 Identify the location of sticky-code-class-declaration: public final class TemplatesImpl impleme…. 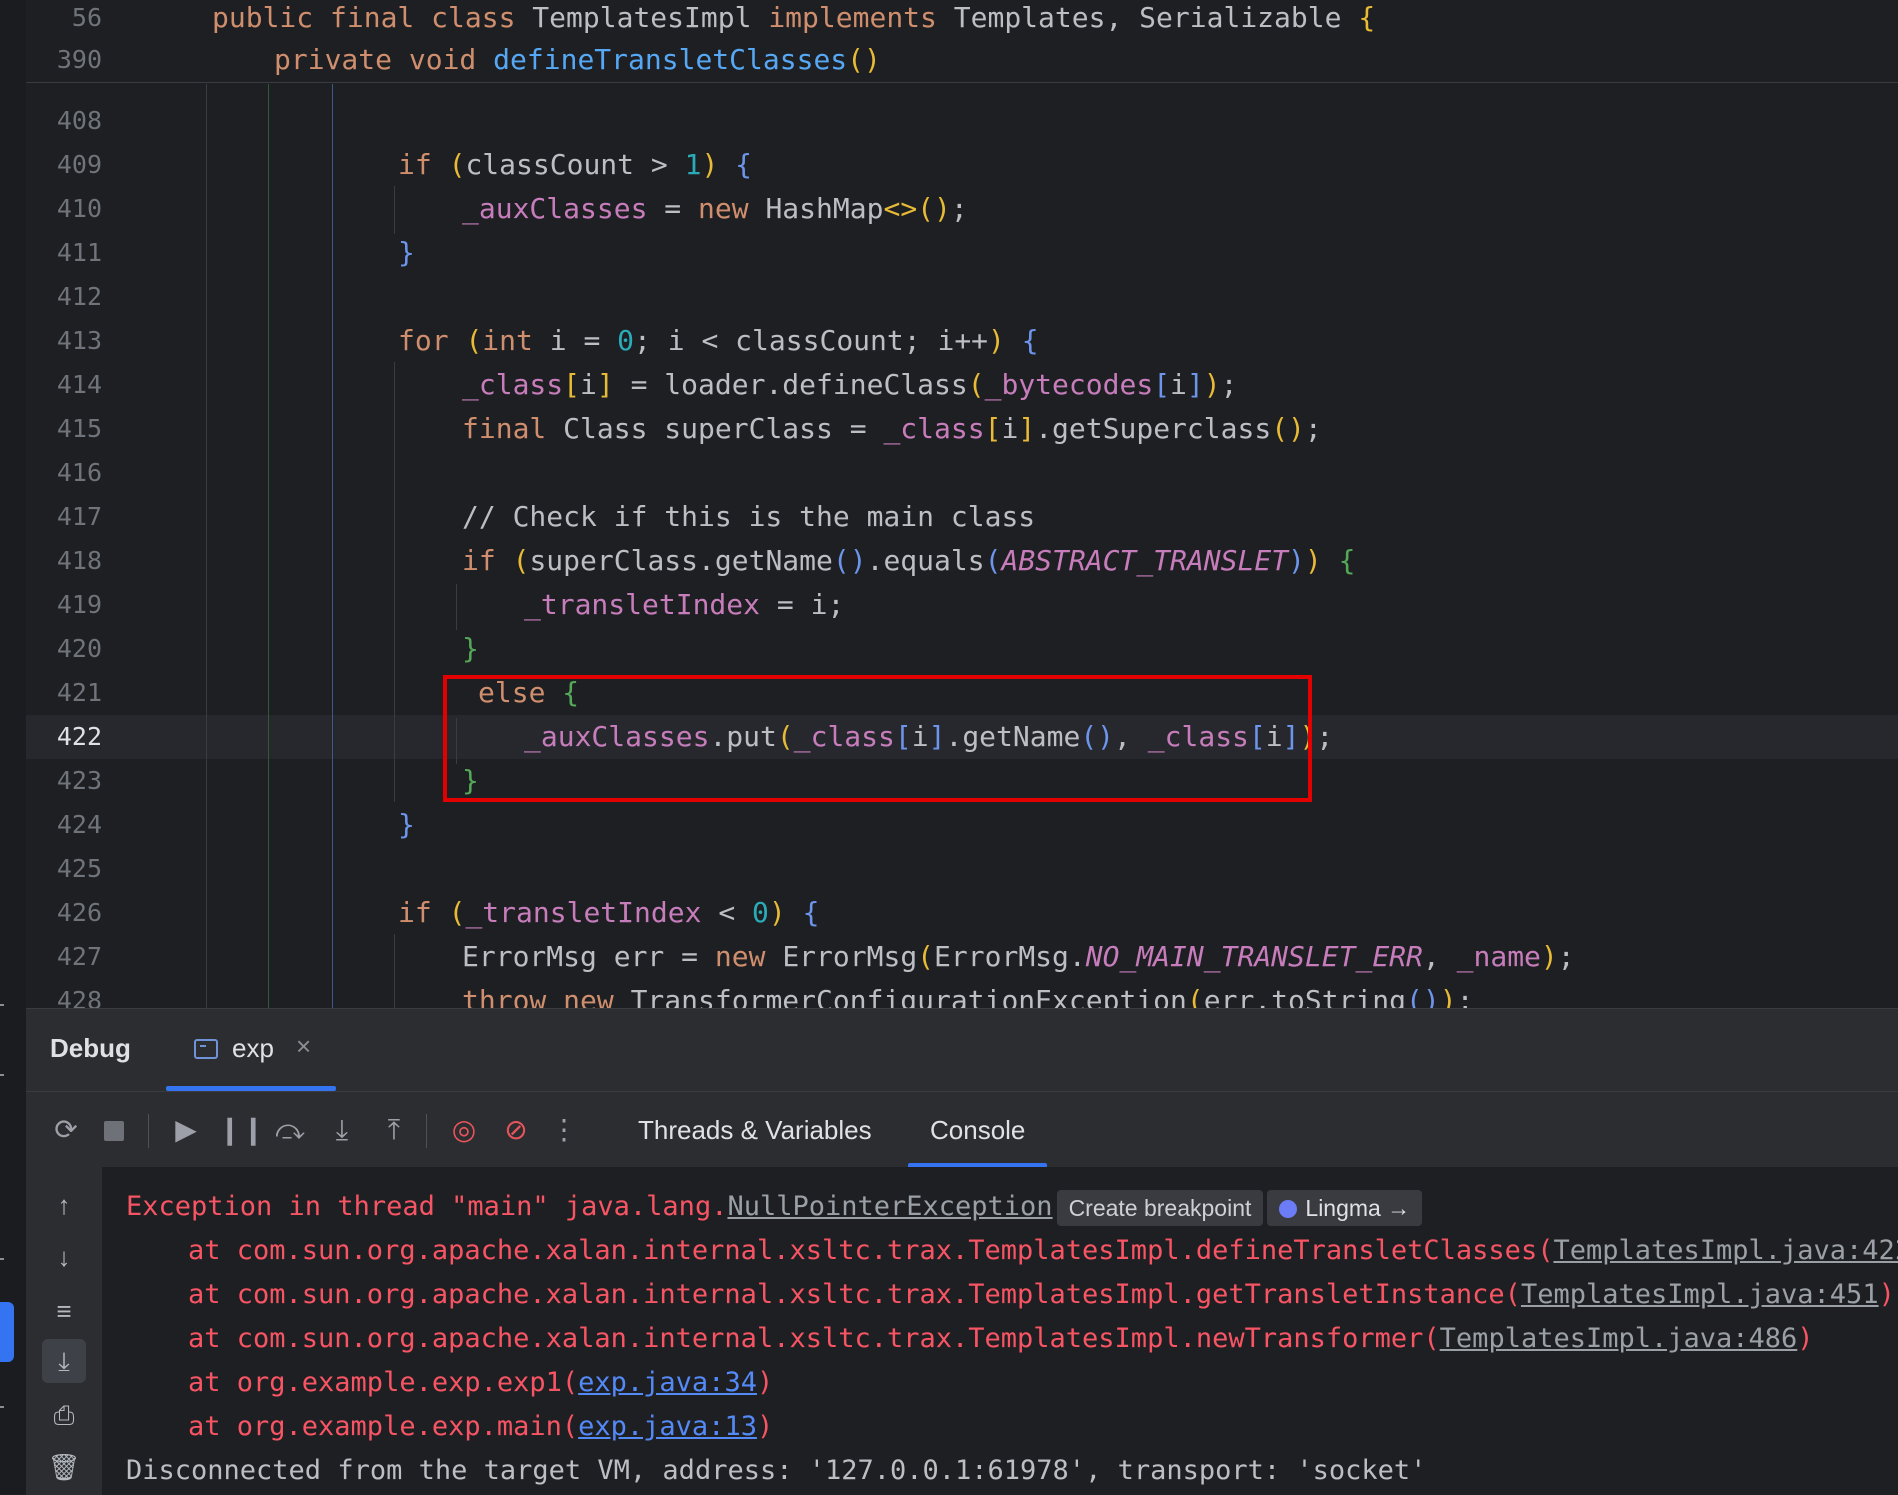
(794, 17).